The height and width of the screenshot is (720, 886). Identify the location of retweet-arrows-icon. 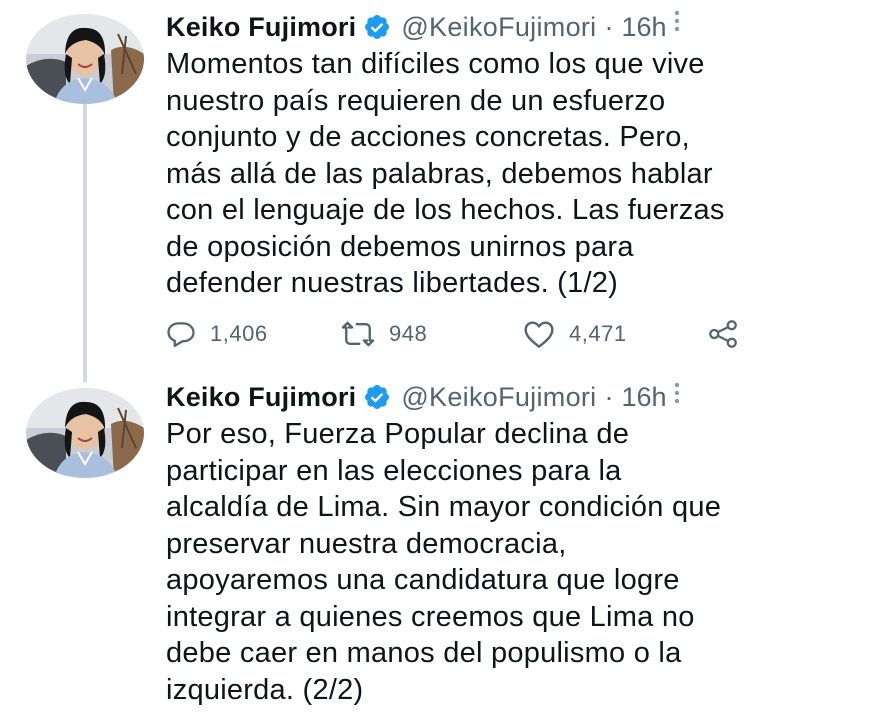
(358, 334).